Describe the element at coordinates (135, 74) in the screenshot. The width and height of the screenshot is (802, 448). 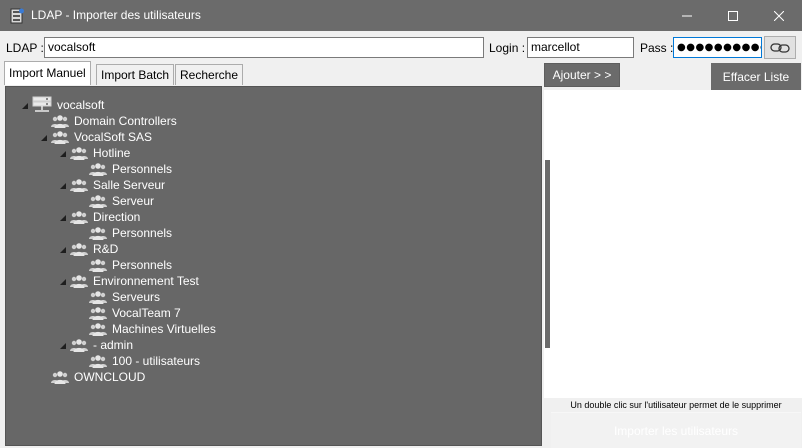
I see `tab-import-batch: Import Batch` at that location.